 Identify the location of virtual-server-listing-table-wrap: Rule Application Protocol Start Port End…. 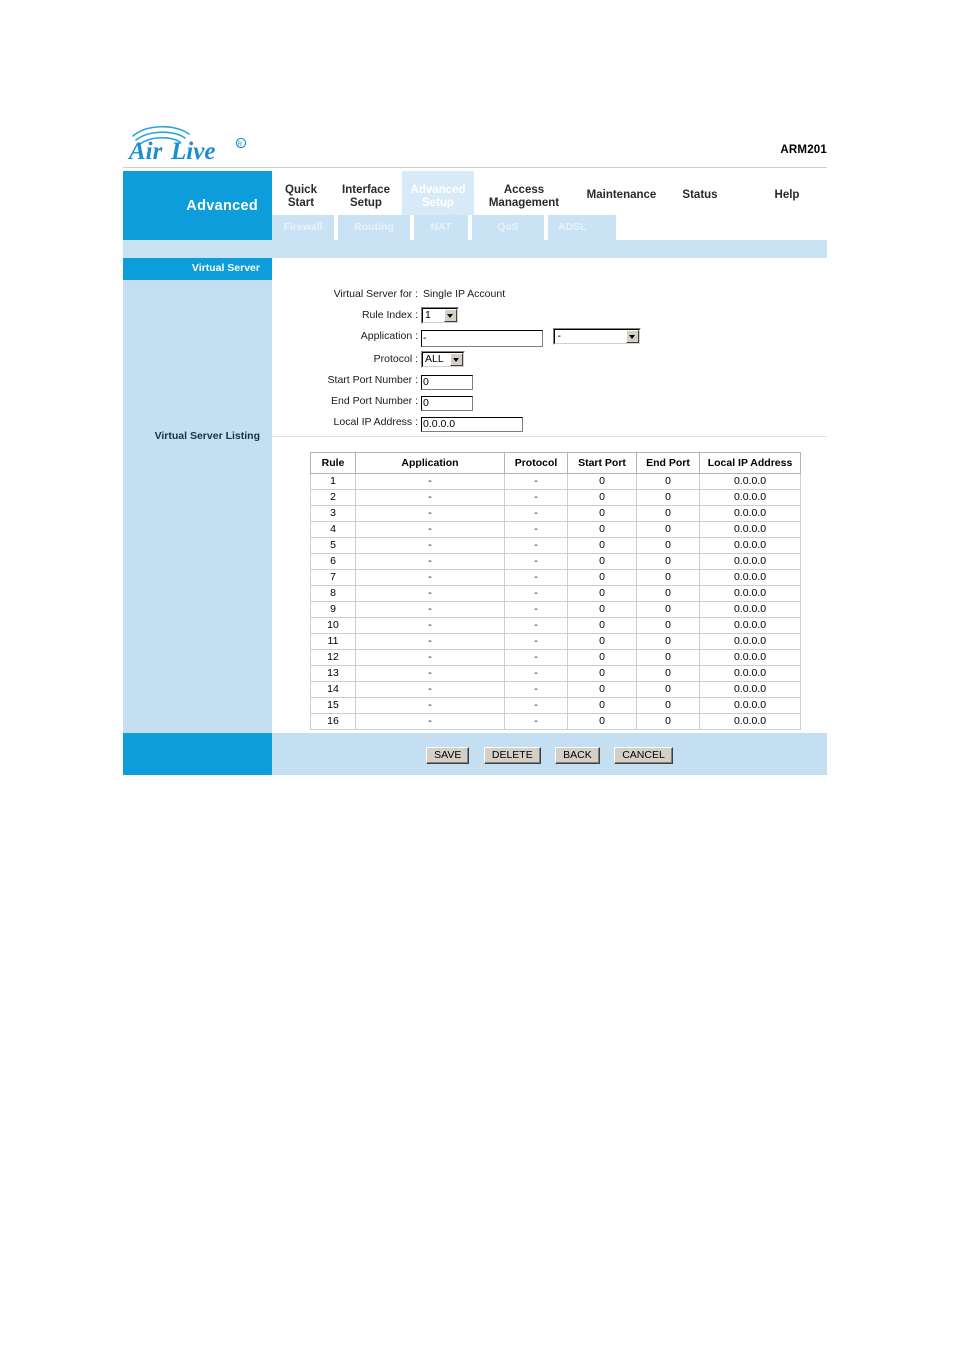
(555, 591).